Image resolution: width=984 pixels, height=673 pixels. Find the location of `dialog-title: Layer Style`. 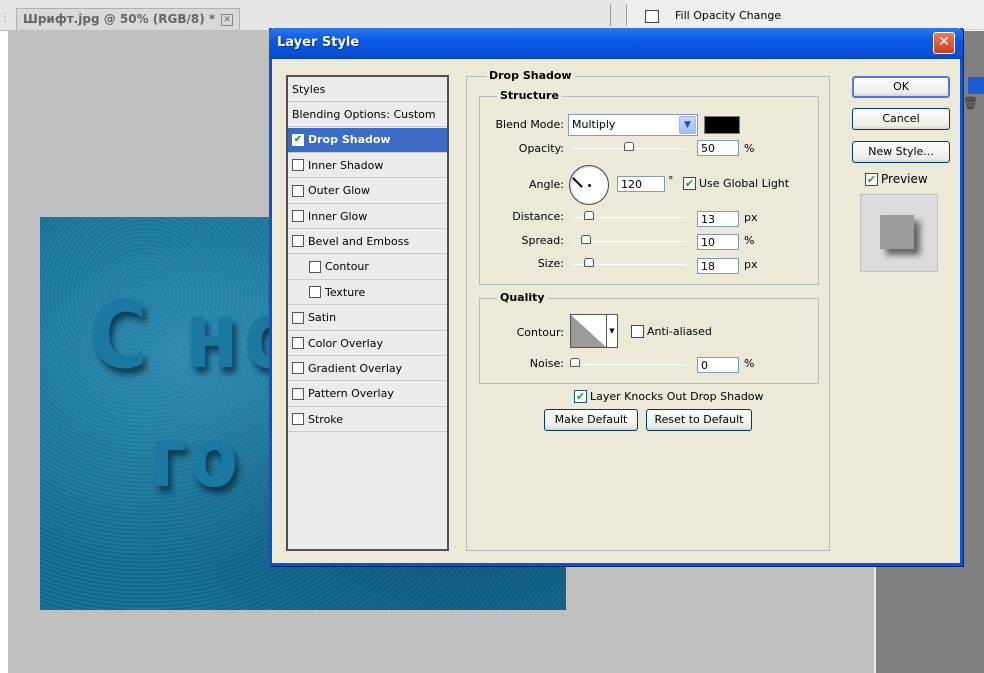

dialog-title: Layer Style is located at coordinates (318, 42).